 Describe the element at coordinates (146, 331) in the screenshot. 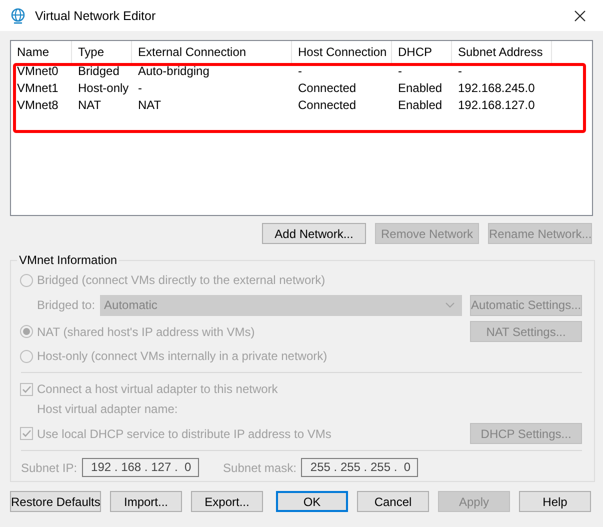

I see `radio-label: NAT (shared host's IP address with VMs)` at that location.